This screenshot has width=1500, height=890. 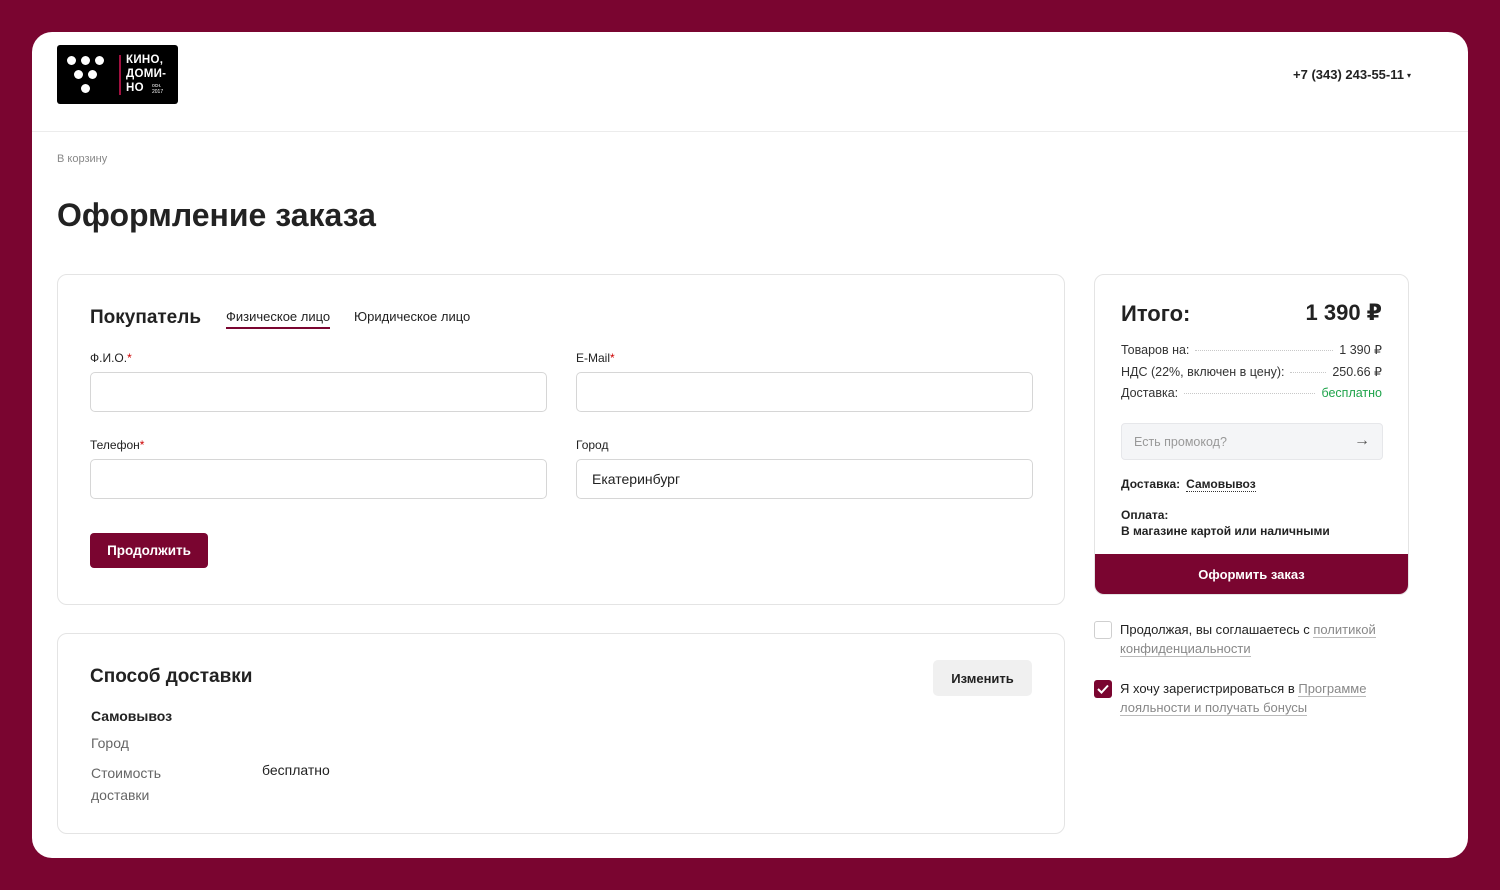 I want to click on promo-code-input: Есть промокод? →, so click(x=1252, y=441).